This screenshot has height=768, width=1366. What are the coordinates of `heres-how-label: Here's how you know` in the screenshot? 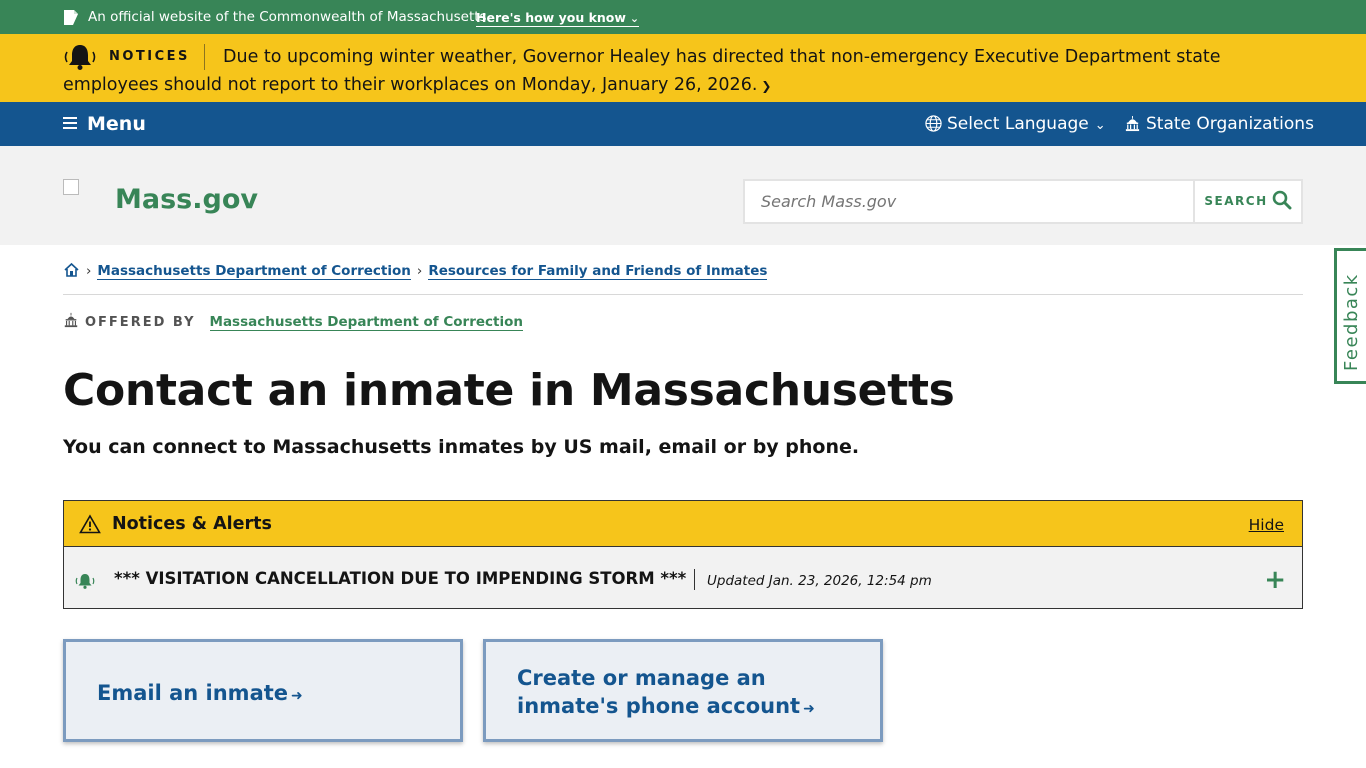 It's located at (551, 17).